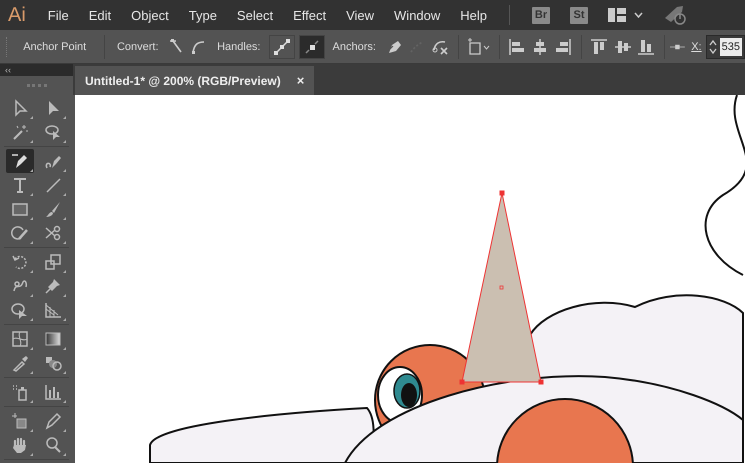 The height and width of the screenshot is (463, 745). I want to click on zoom-icon, so click(53, 445).